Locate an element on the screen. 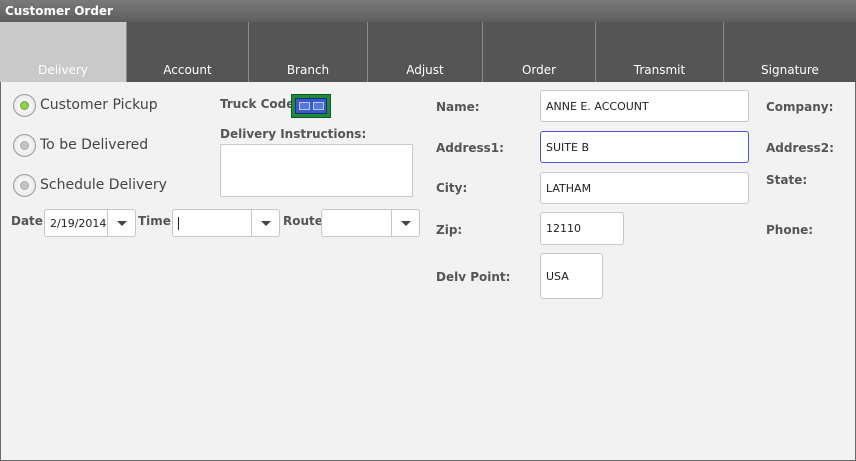  delv-point-field: USA is located at coordinates (571, 276).